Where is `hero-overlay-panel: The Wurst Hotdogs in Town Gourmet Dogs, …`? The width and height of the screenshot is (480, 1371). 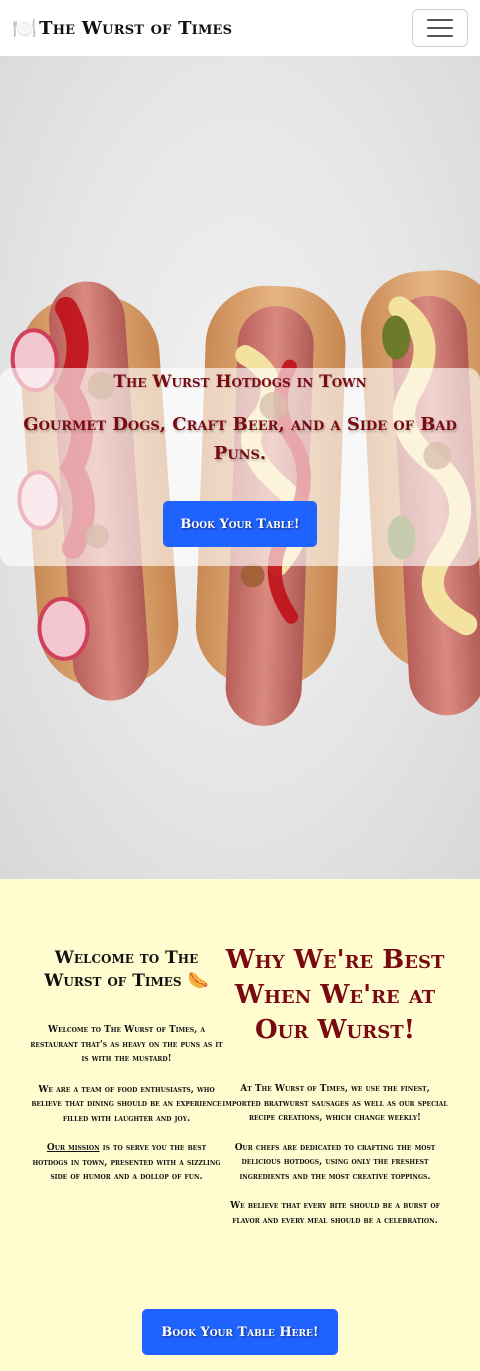
hero-overlay-panel: The Wurst Hotdogs in Town Gourmet Dogs, … is located at coordinates (240, 467).